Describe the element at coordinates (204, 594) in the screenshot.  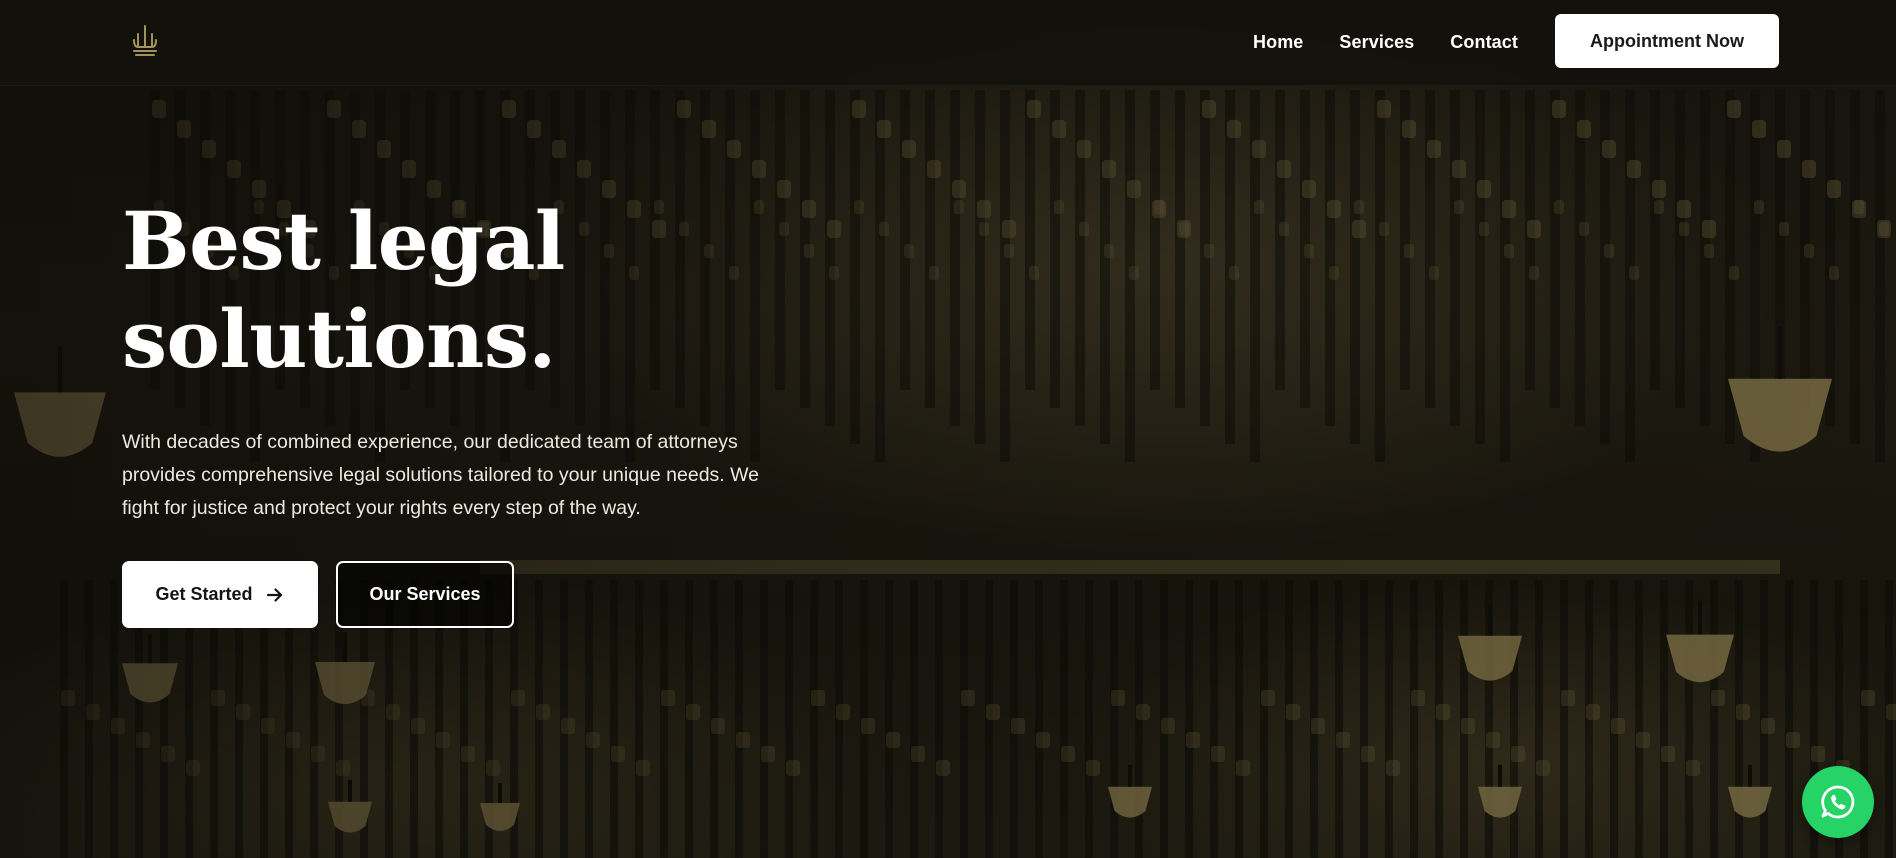
I see `get-started-label: Get Started` at that location.